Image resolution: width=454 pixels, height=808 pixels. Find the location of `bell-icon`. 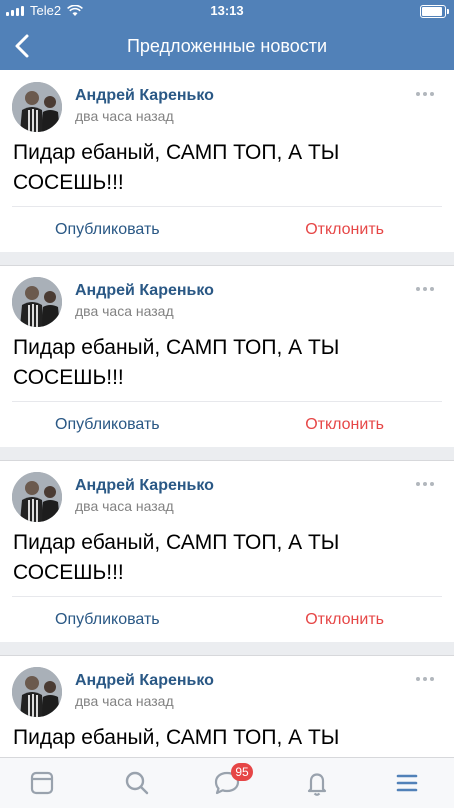

bell-icon is located at coordinates (317, 783).